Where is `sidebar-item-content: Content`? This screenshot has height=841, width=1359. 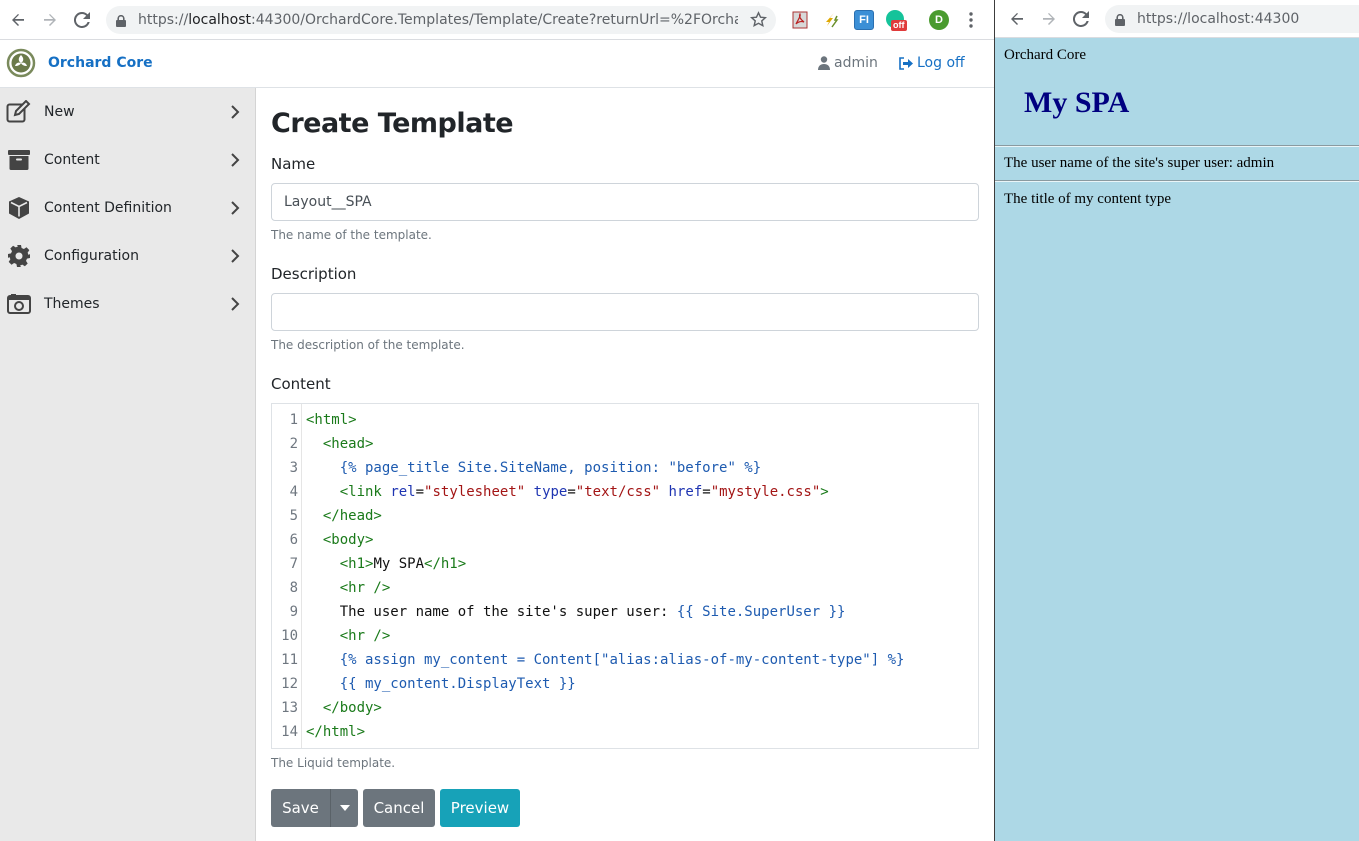 sidebar-item-content: Content is located at coordinates (128, 160).